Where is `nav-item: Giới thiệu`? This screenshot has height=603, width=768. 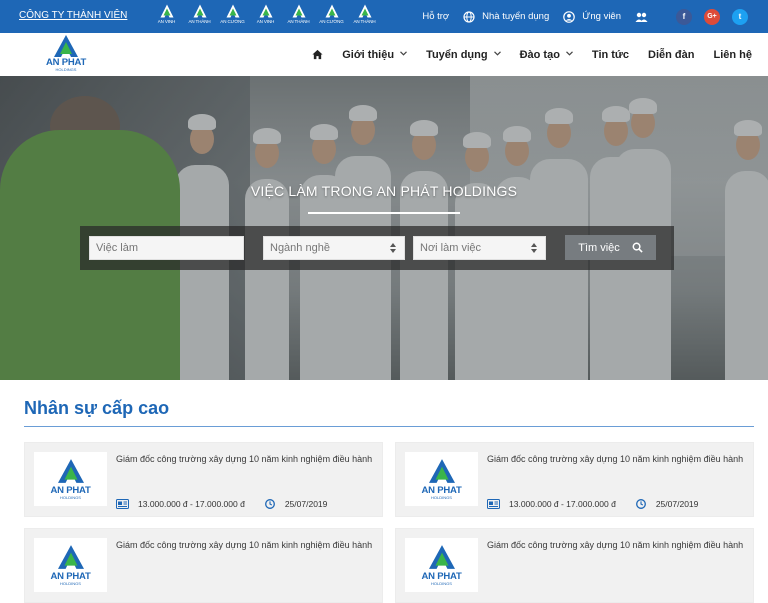
nav-item: Giới thiệu is located at coordinates (374, 55).